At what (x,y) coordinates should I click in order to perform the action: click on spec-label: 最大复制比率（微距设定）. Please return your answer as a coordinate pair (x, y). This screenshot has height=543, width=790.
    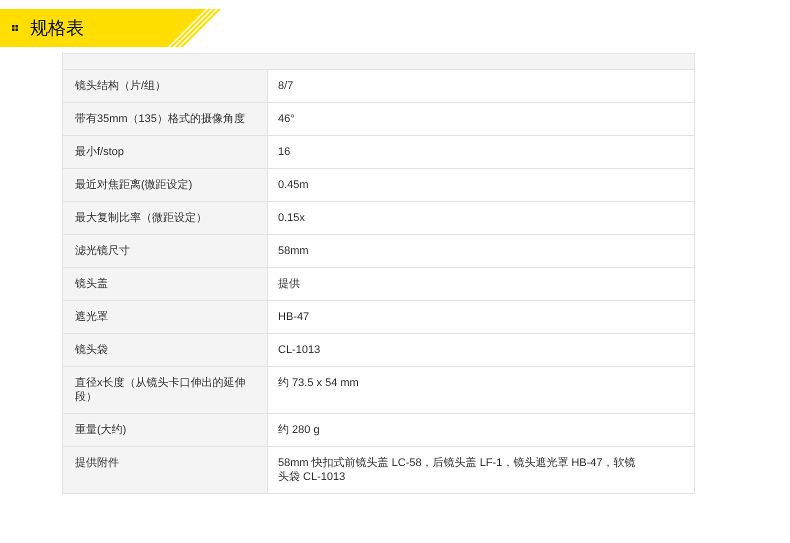
    Looking at the image, I should click on (165, 218).